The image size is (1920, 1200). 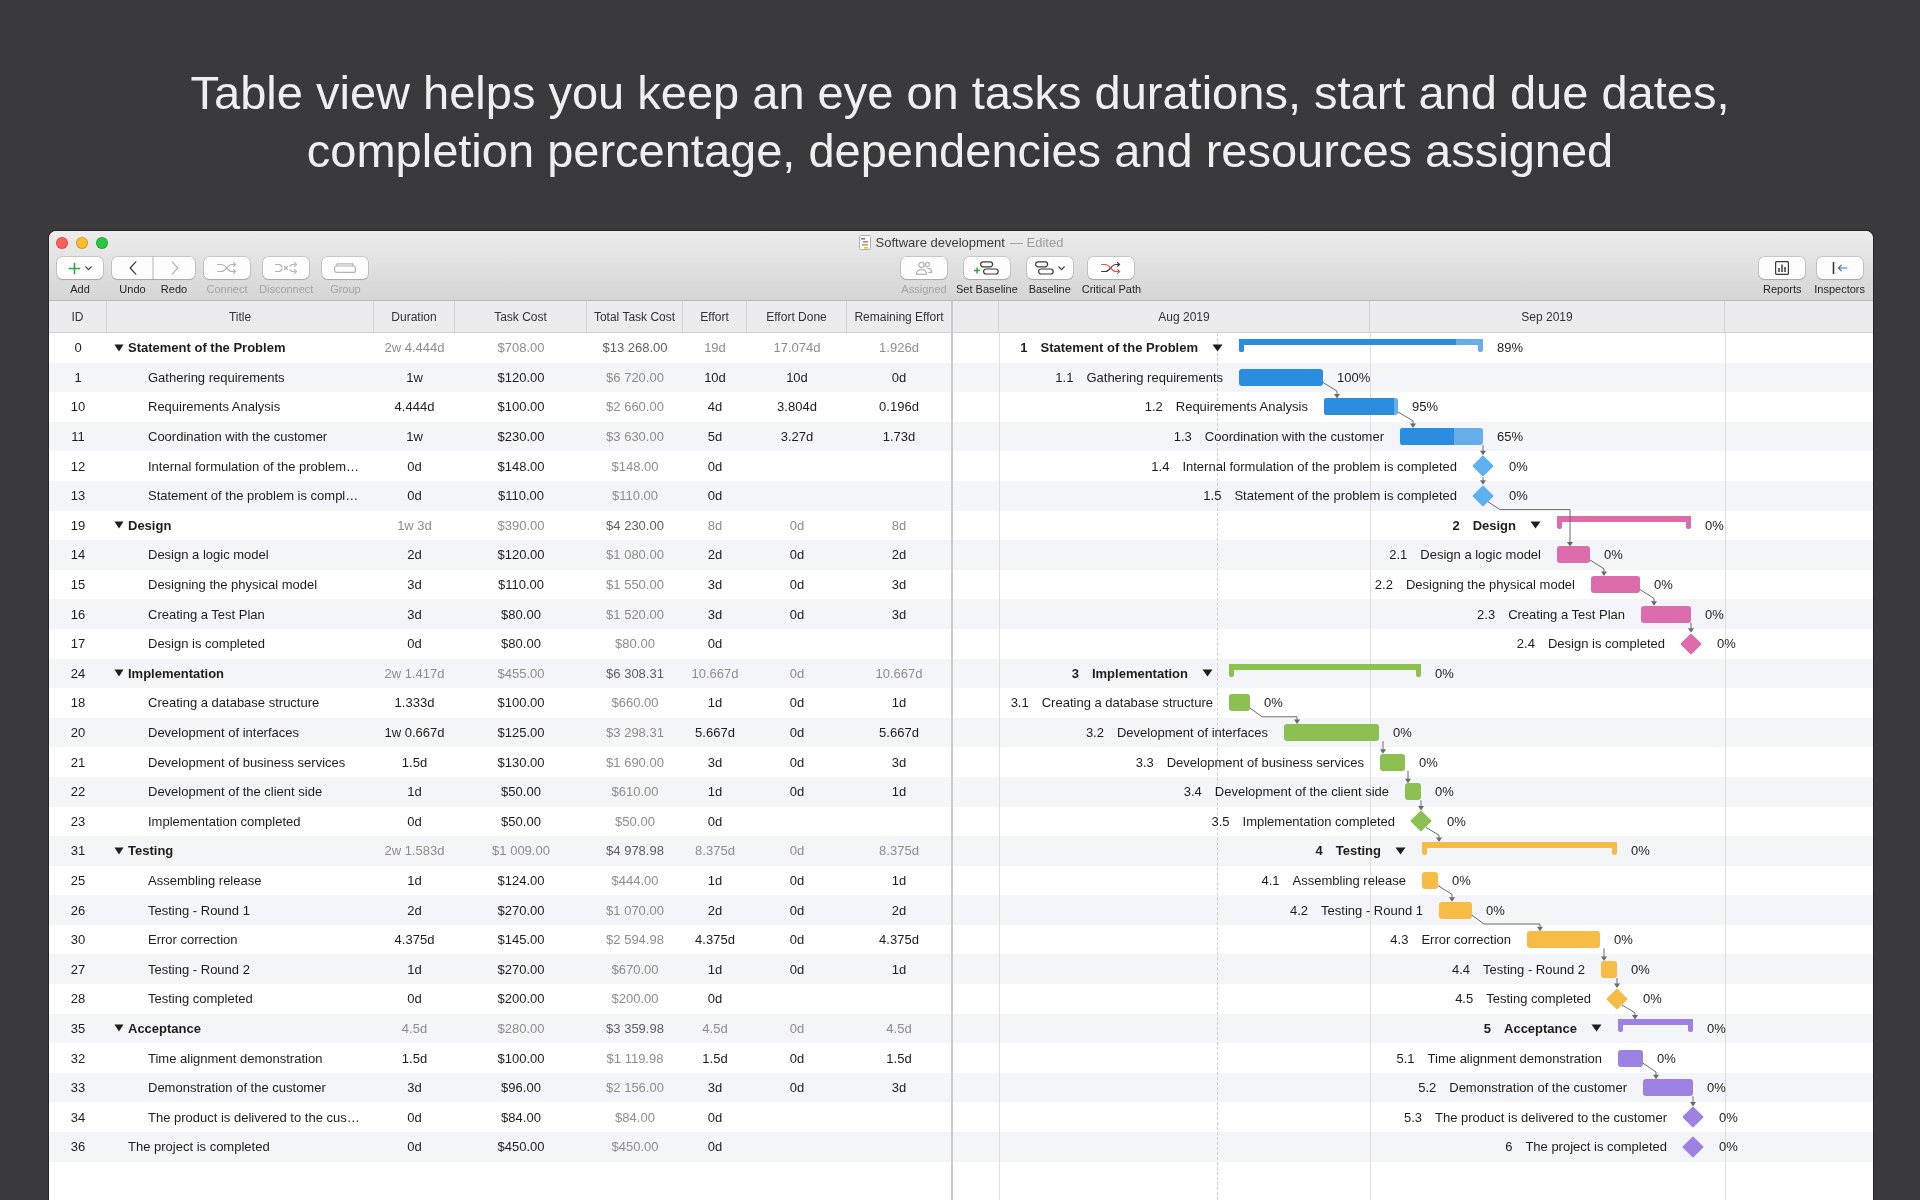 I want to click on column-header: Total Task Cost, so click(x=635, y=316).